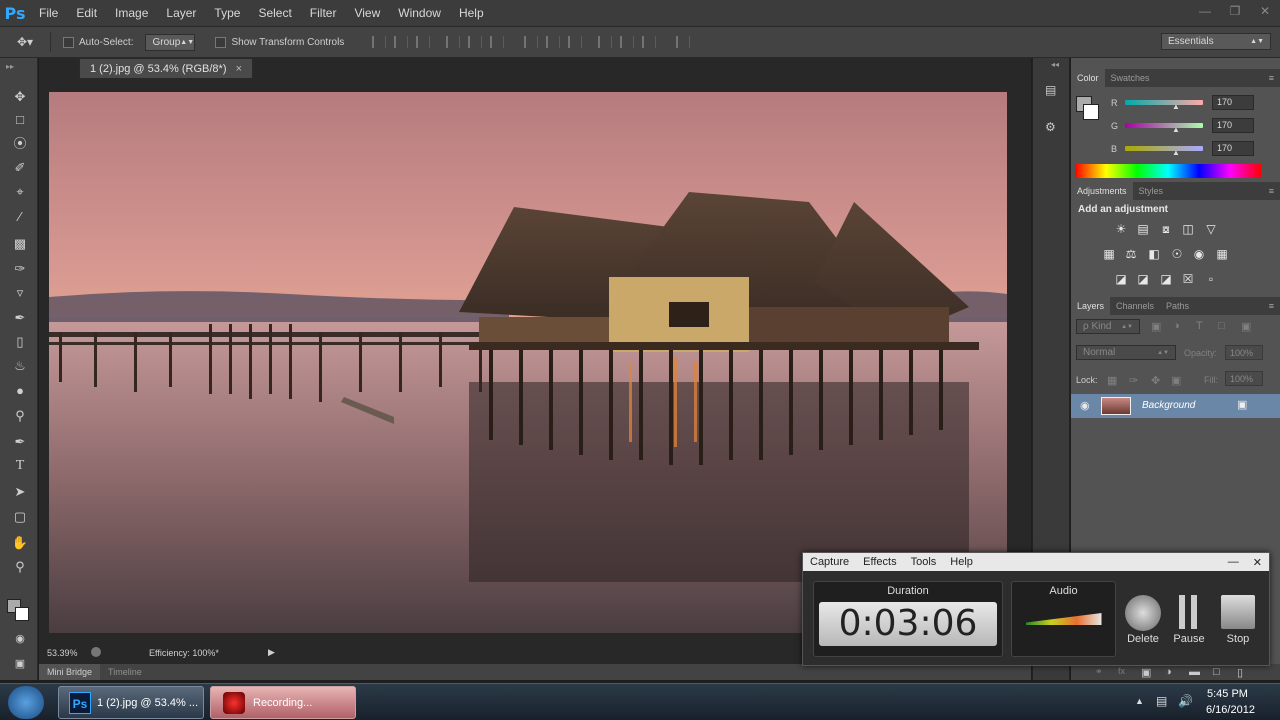  What do you see at coordinates (20, 366) in the screenshot?
I see `paint-bucket-icon: ♨` at bounding box center [20, 366].